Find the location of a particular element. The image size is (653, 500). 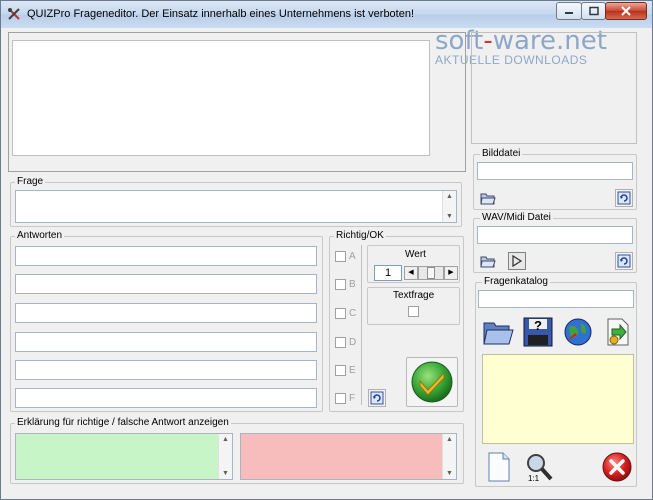

search-icon: 1:1 is located at coordinates (540, 468).